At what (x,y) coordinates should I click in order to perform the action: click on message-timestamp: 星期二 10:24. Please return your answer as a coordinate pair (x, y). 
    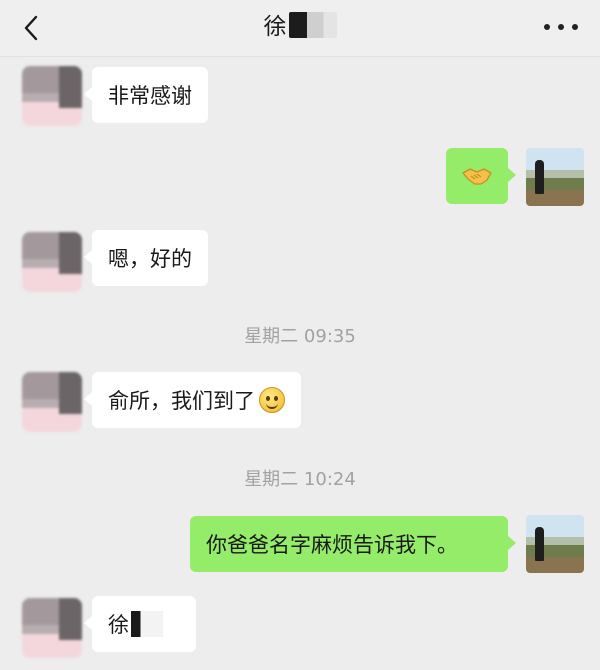
    Looking at the image, I should click on (300, 479).